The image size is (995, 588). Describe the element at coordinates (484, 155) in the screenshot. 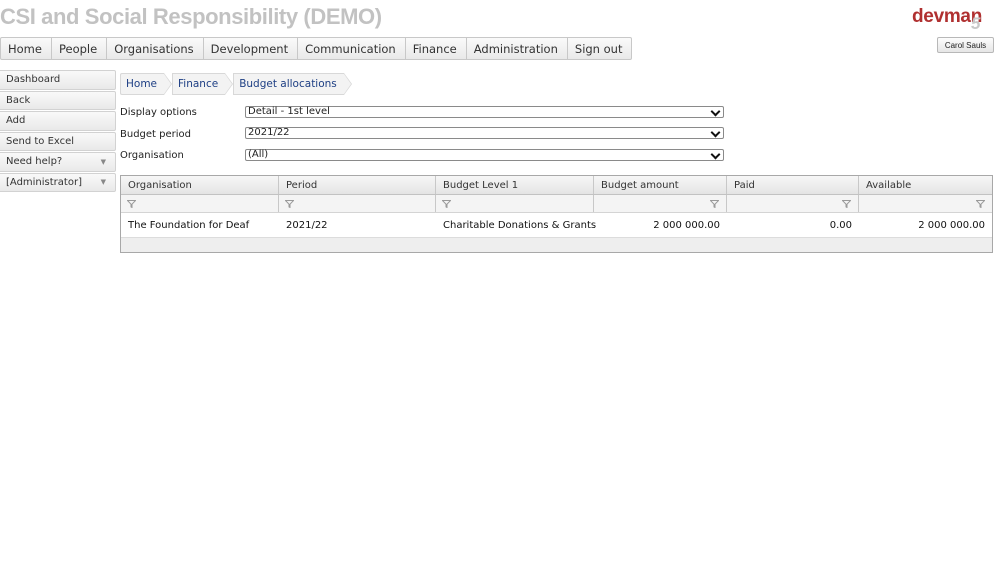

I see `organisation-select: (All)` at that location.